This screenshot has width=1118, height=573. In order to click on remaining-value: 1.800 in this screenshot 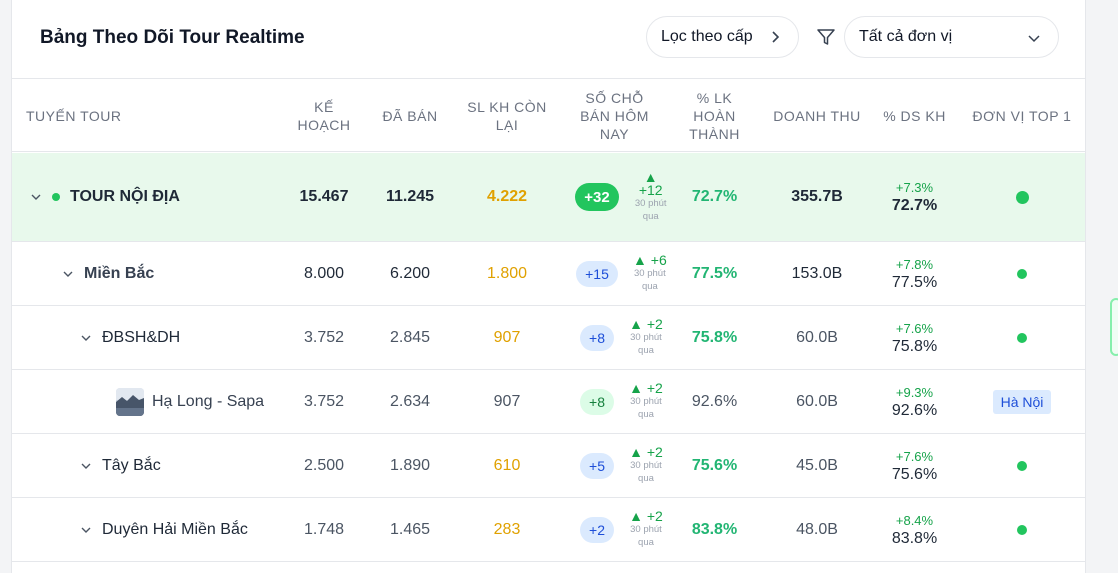, I will do `click(507, 273)`.